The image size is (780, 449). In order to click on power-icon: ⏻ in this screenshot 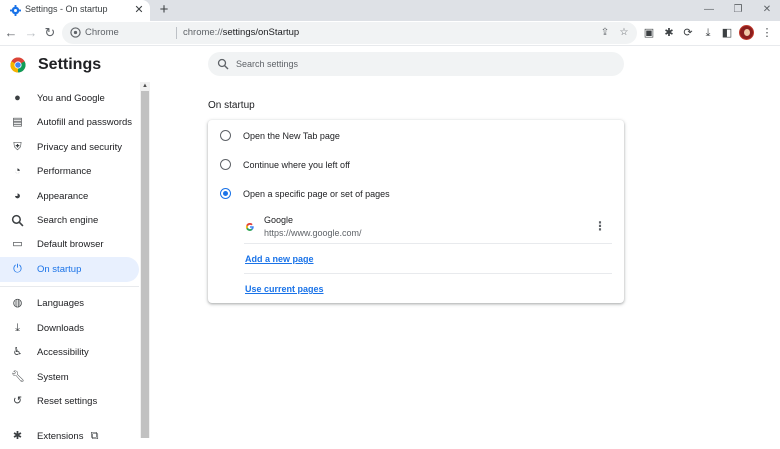, I will do `click(17, 269)`.